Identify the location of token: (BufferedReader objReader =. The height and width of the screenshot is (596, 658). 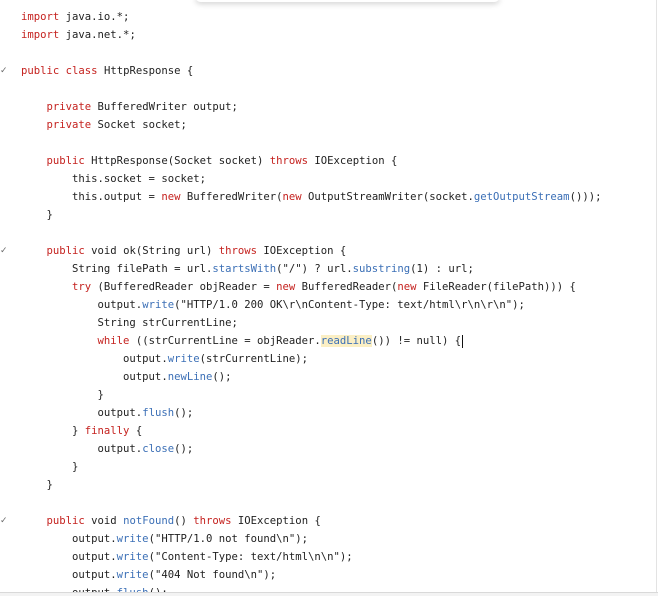
(184, 287).